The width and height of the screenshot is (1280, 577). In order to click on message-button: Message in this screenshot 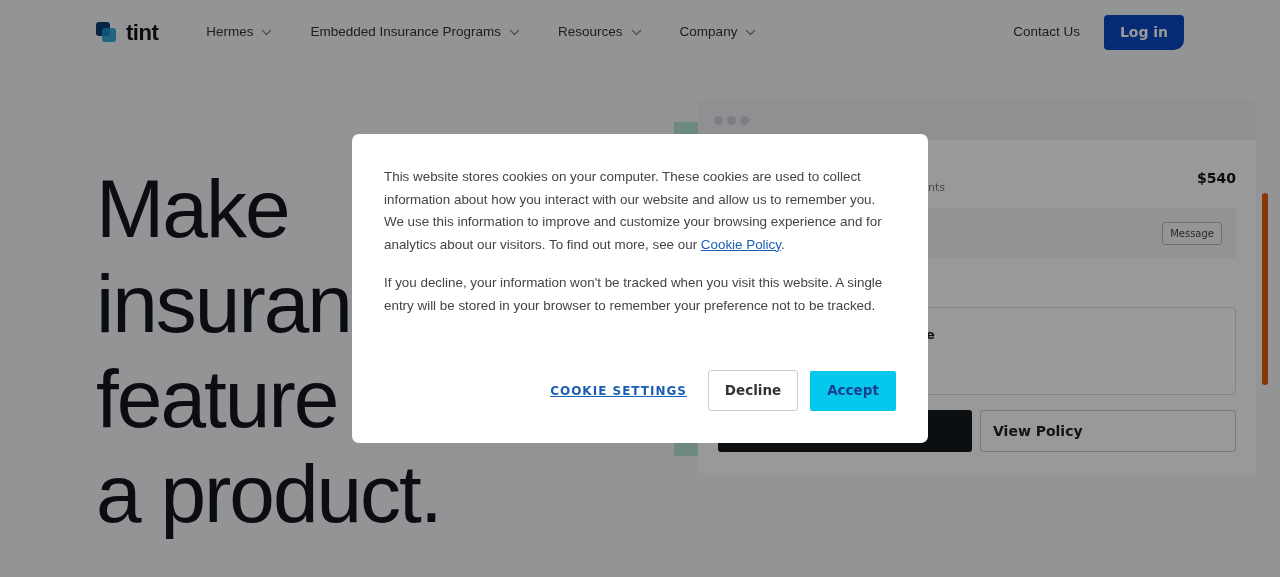, I will do `click(1192, 233)`.